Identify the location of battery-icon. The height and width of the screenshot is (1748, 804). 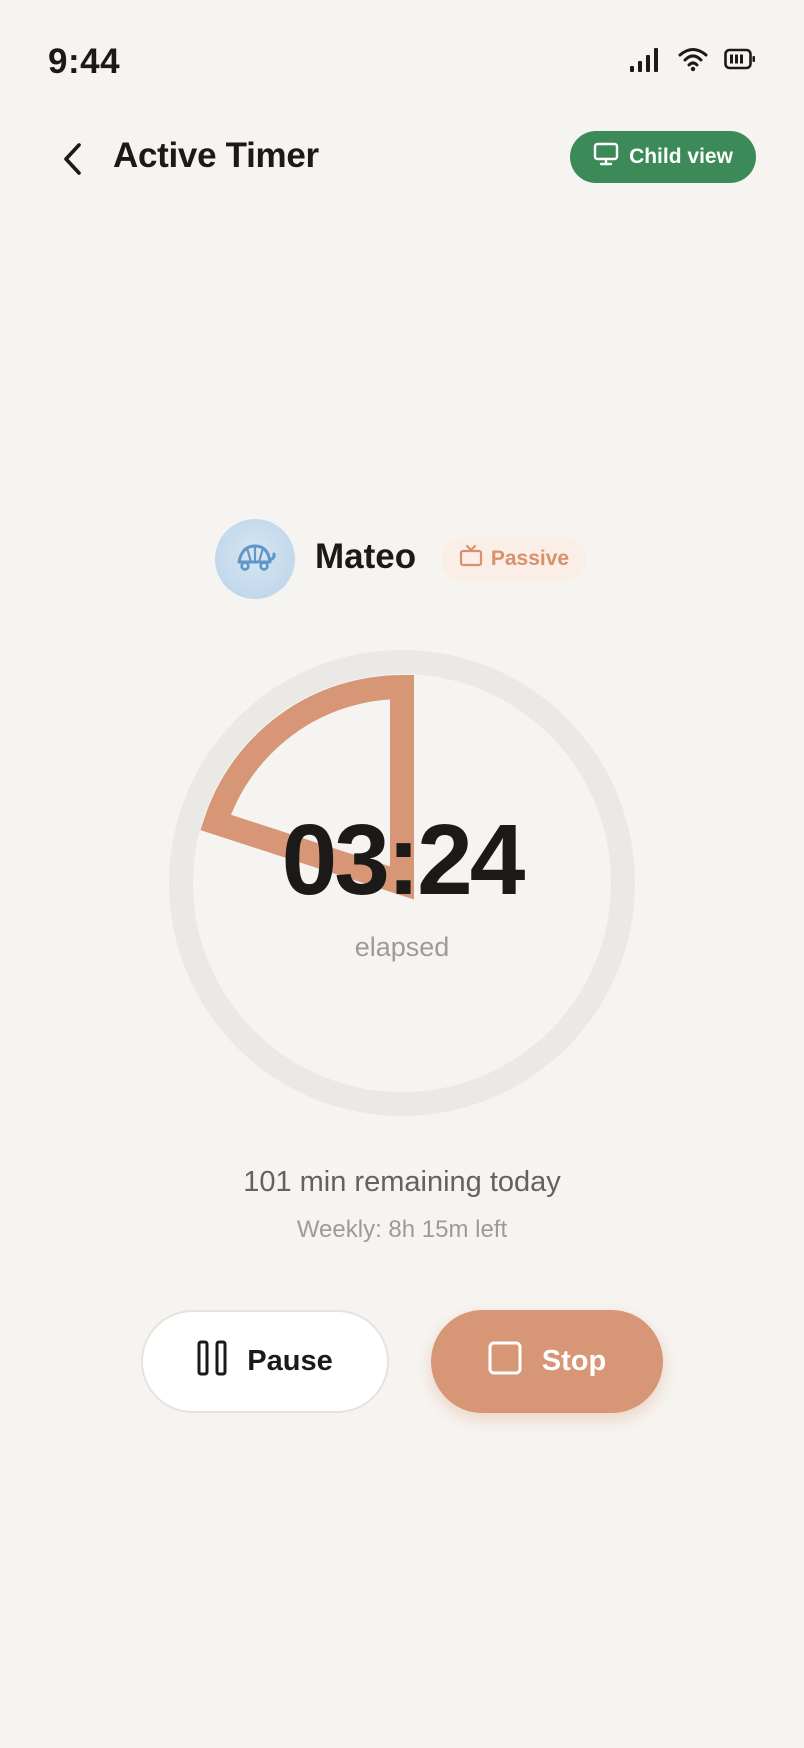
(740, 61).